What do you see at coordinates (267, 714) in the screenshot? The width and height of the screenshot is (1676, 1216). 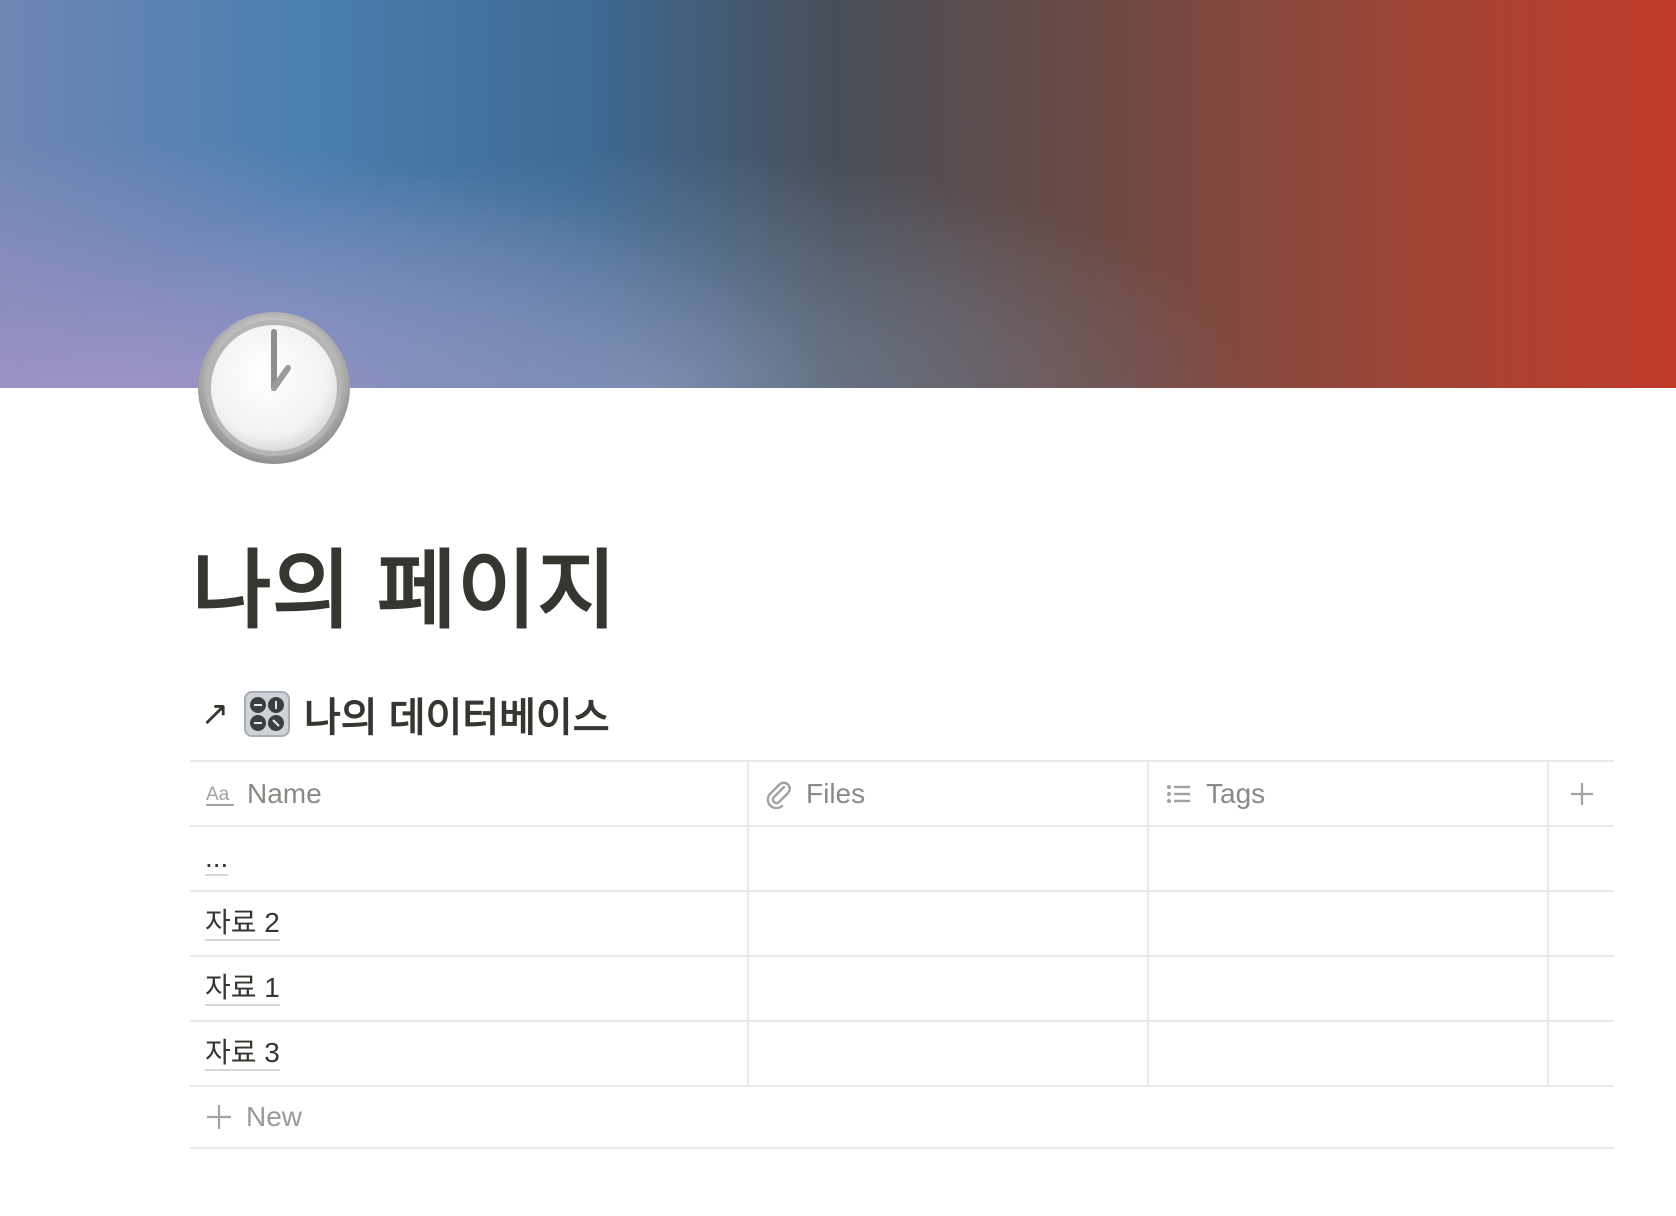 I see `control-knobs-icon` at bounding box center [267, 714].